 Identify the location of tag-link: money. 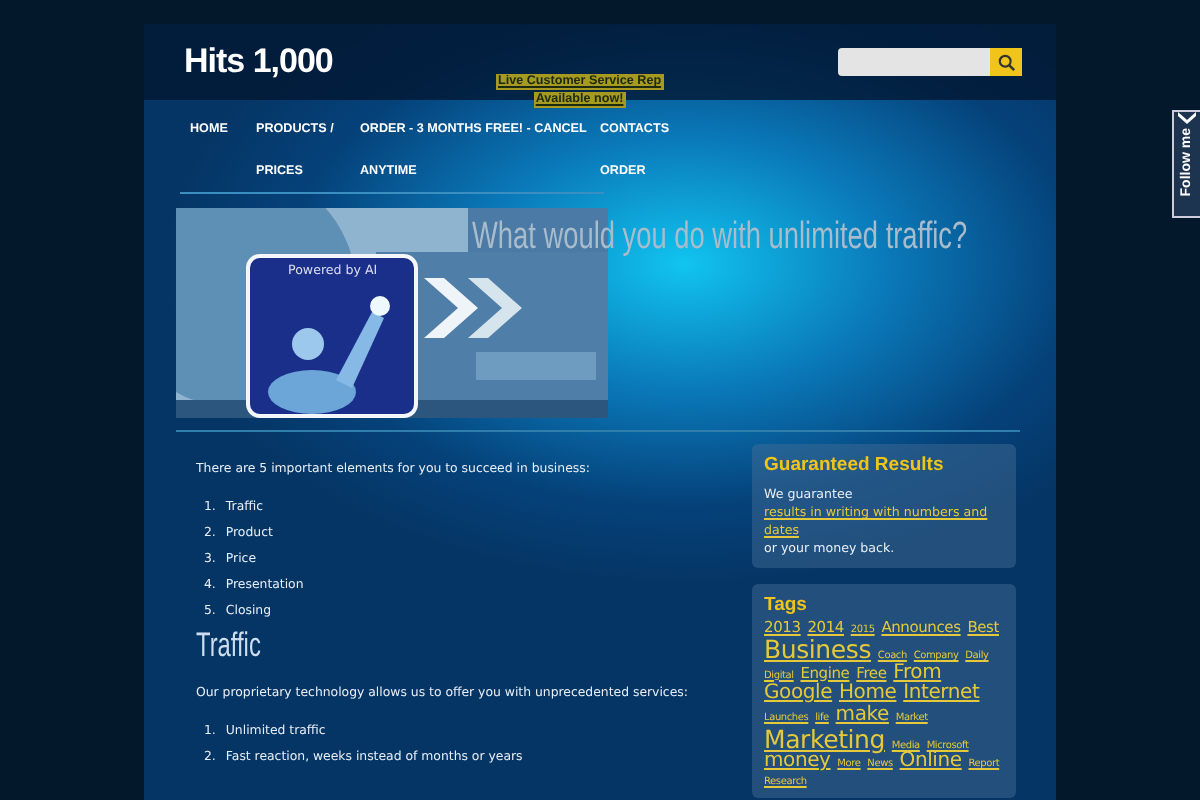
(797, 763).